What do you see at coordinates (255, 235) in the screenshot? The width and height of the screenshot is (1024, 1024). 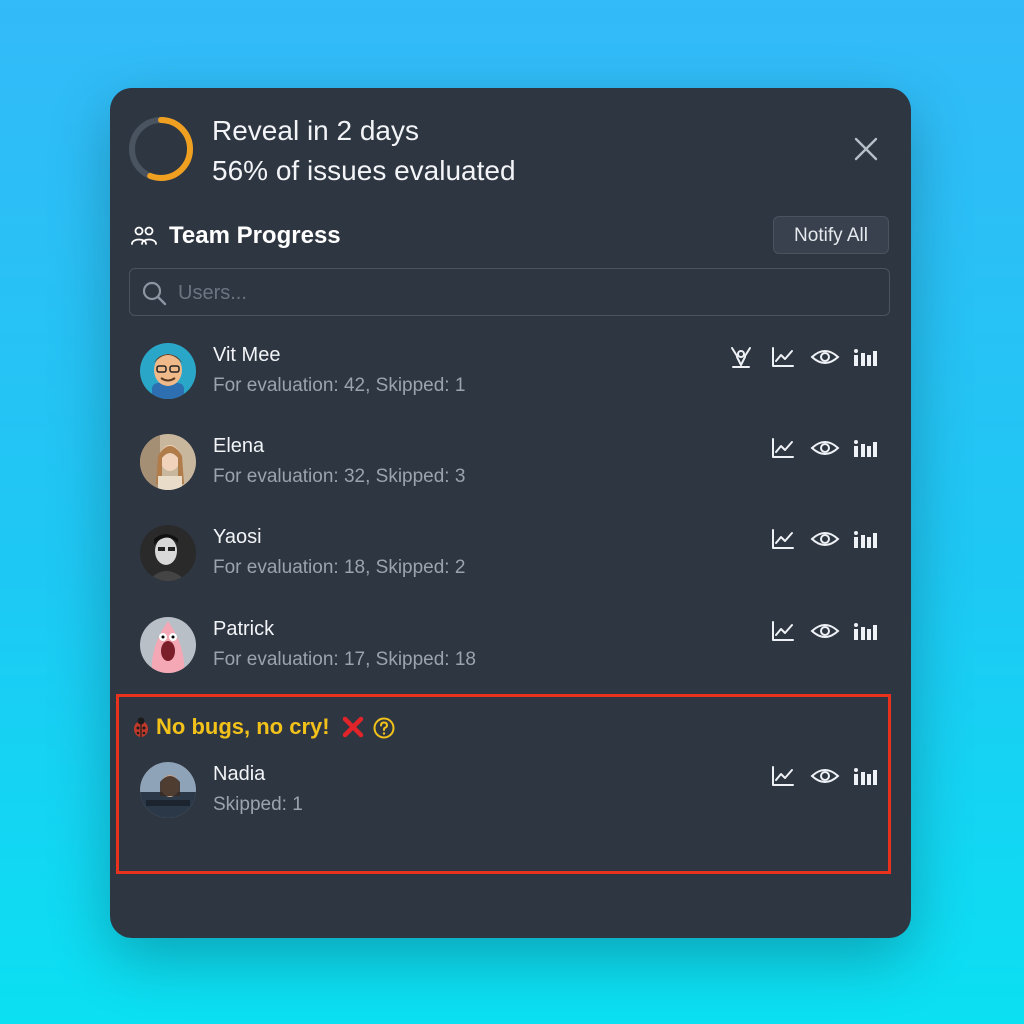 I see `team-progress-title: Team Progress` at bounding box center [255, 235].